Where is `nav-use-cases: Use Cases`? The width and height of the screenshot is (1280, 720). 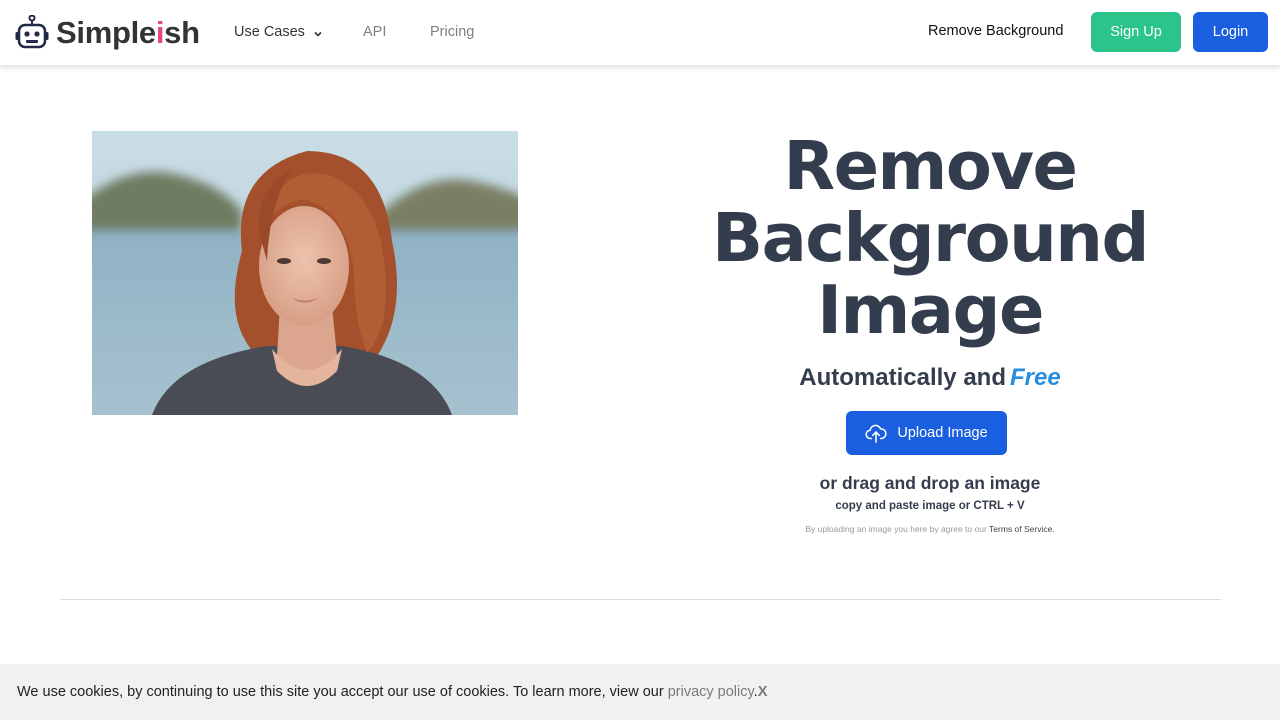 nav-use-cases: Use Cases is located at coordinates (278, 32).